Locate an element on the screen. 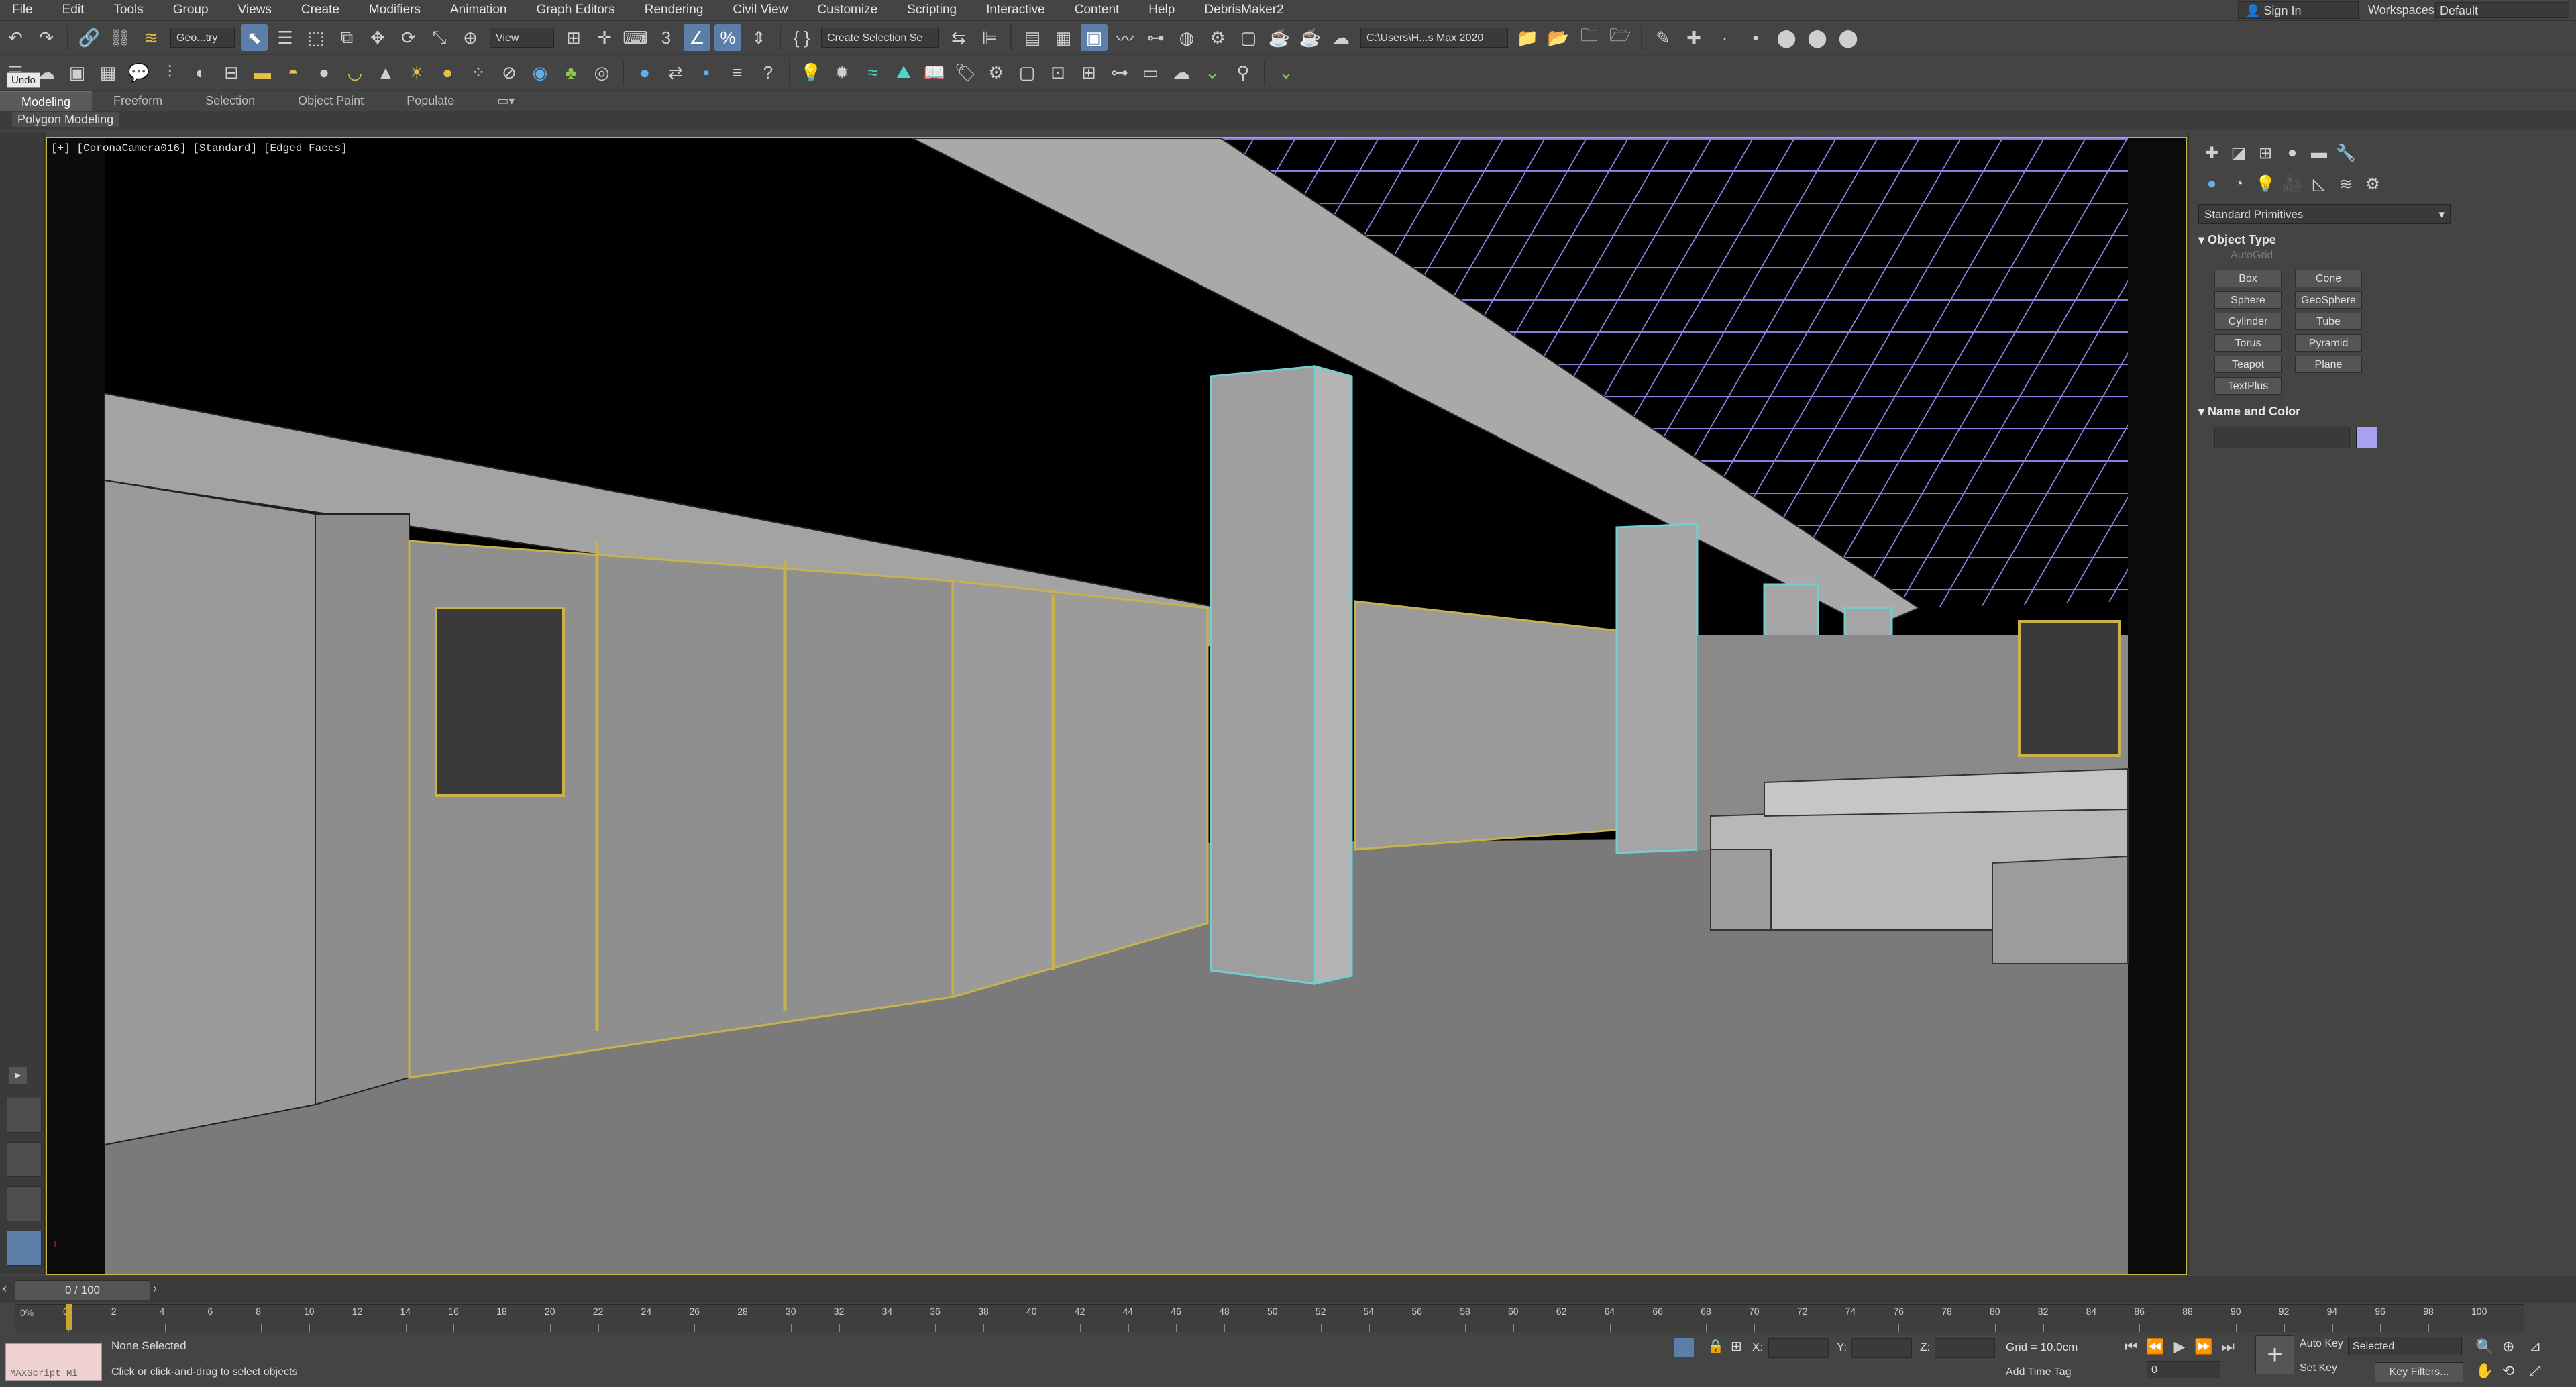  grid-icon: ▦ is located at coordinates (108, 72).